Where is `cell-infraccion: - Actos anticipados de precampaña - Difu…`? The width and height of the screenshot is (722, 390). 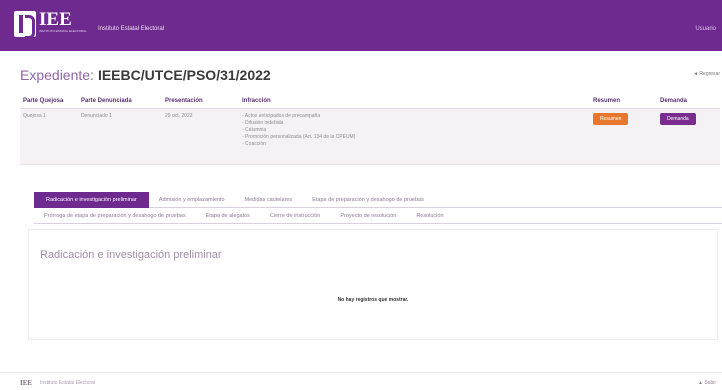
cell-infraccion: - Actos anticipados de precampaña - Difu… is located at coordinates (417, 138).